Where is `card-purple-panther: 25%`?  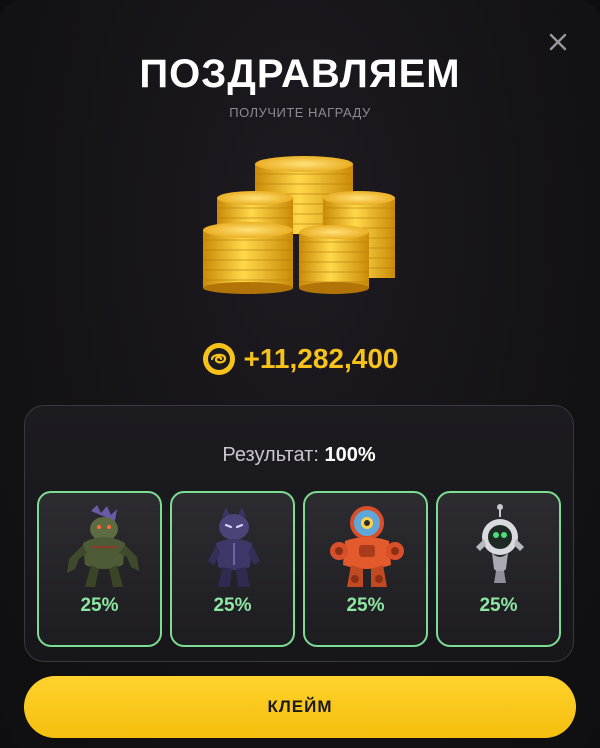 card-purple-panther: 25% is located at coordinates (232, 569).